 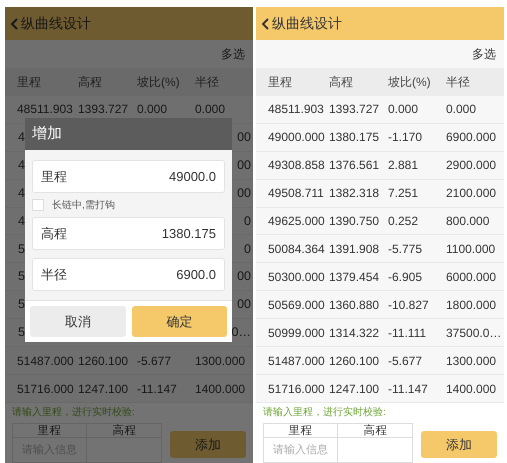 I want to click on table-cell-text: -6.905, so click(x=406, y=277).